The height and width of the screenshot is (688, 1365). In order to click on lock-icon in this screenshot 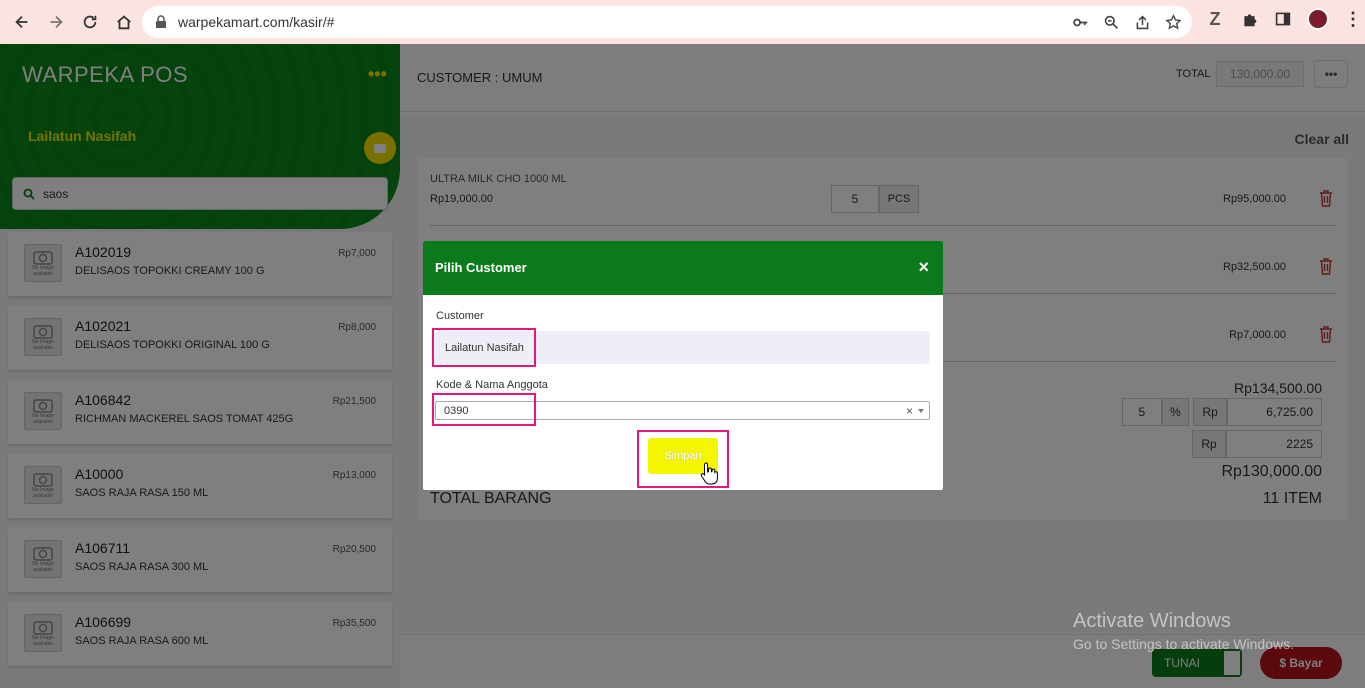, I will do `click(161, 21)`.